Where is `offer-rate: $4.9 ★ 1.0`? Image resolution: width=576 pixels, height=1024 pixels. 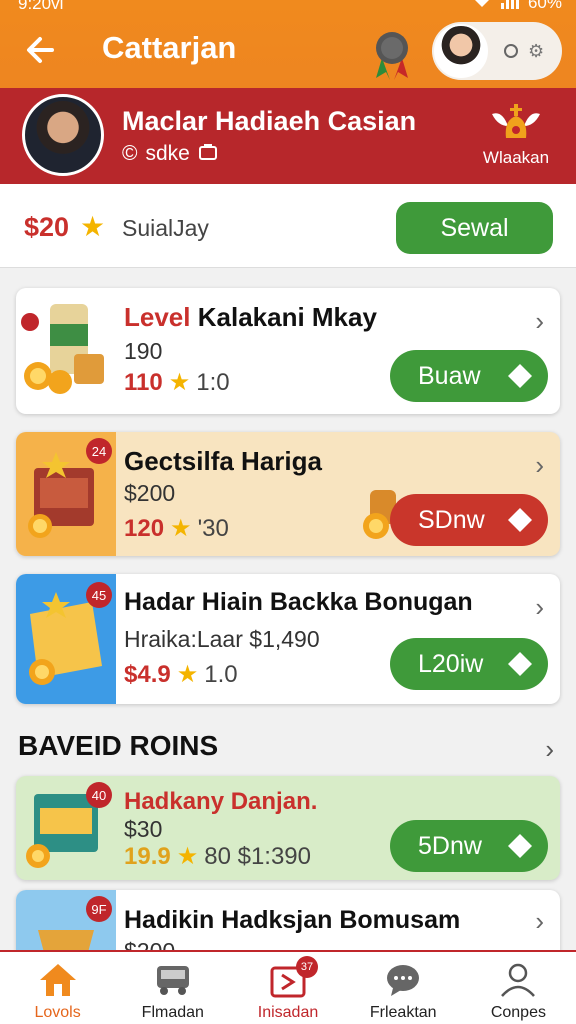 offer-rate: $4.9 ★ 1.0 is located at coordinates (181, 674).